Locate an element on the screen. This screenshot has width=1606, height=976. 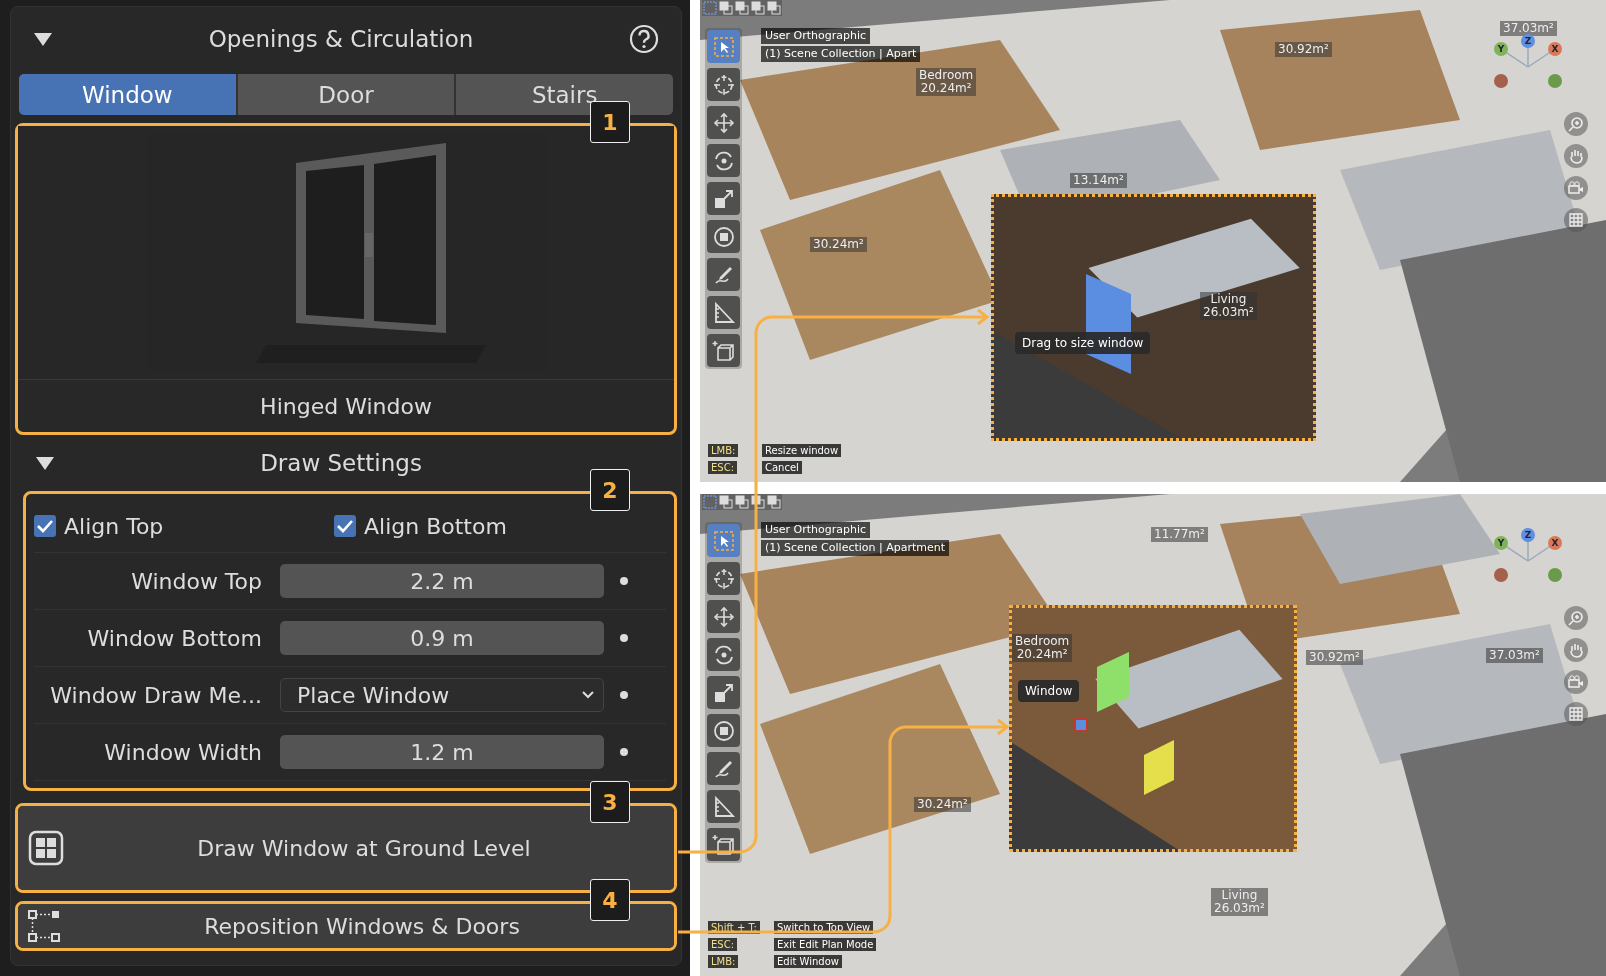
number-field: 1.2 m is located at coordinates (442, 752).